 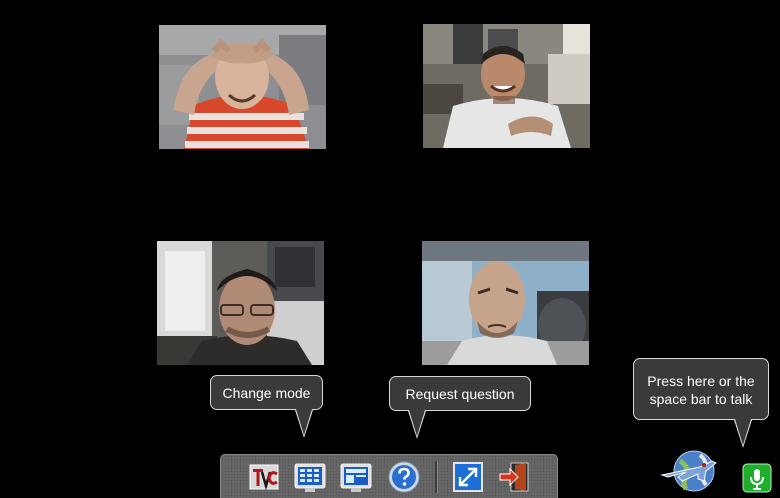 I want to click on participant-2-video, so click(x=506, y=86).